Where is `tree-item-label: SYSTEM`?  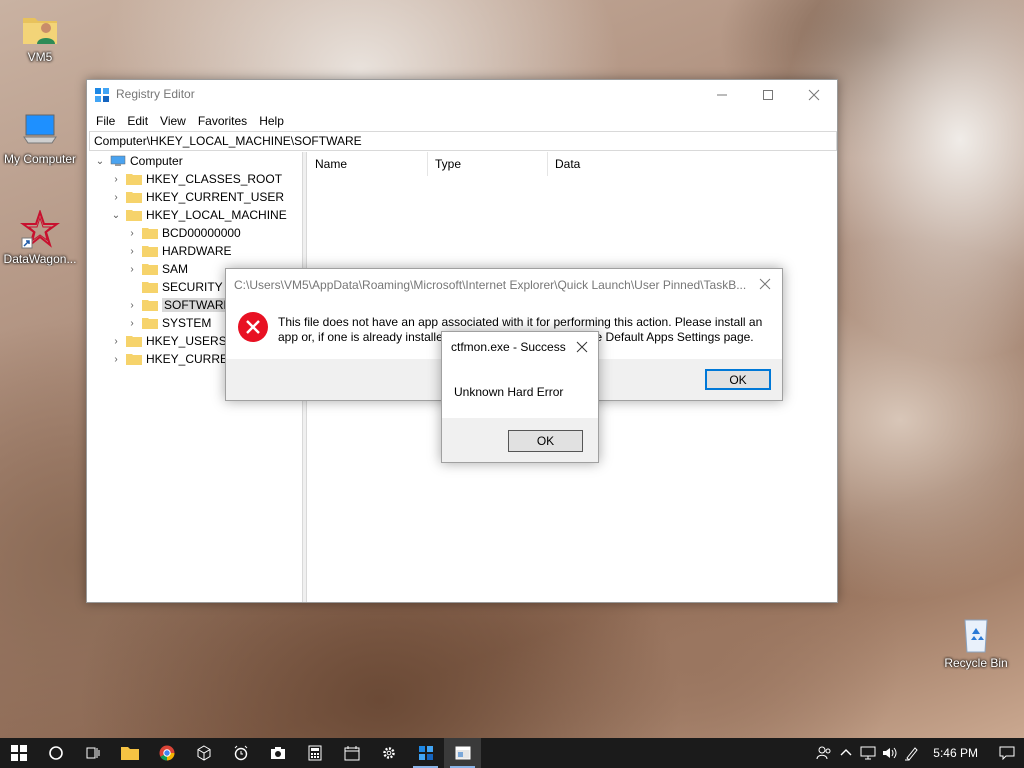 tree-item-label: SYSTEM is located at coordinates (187, 323).